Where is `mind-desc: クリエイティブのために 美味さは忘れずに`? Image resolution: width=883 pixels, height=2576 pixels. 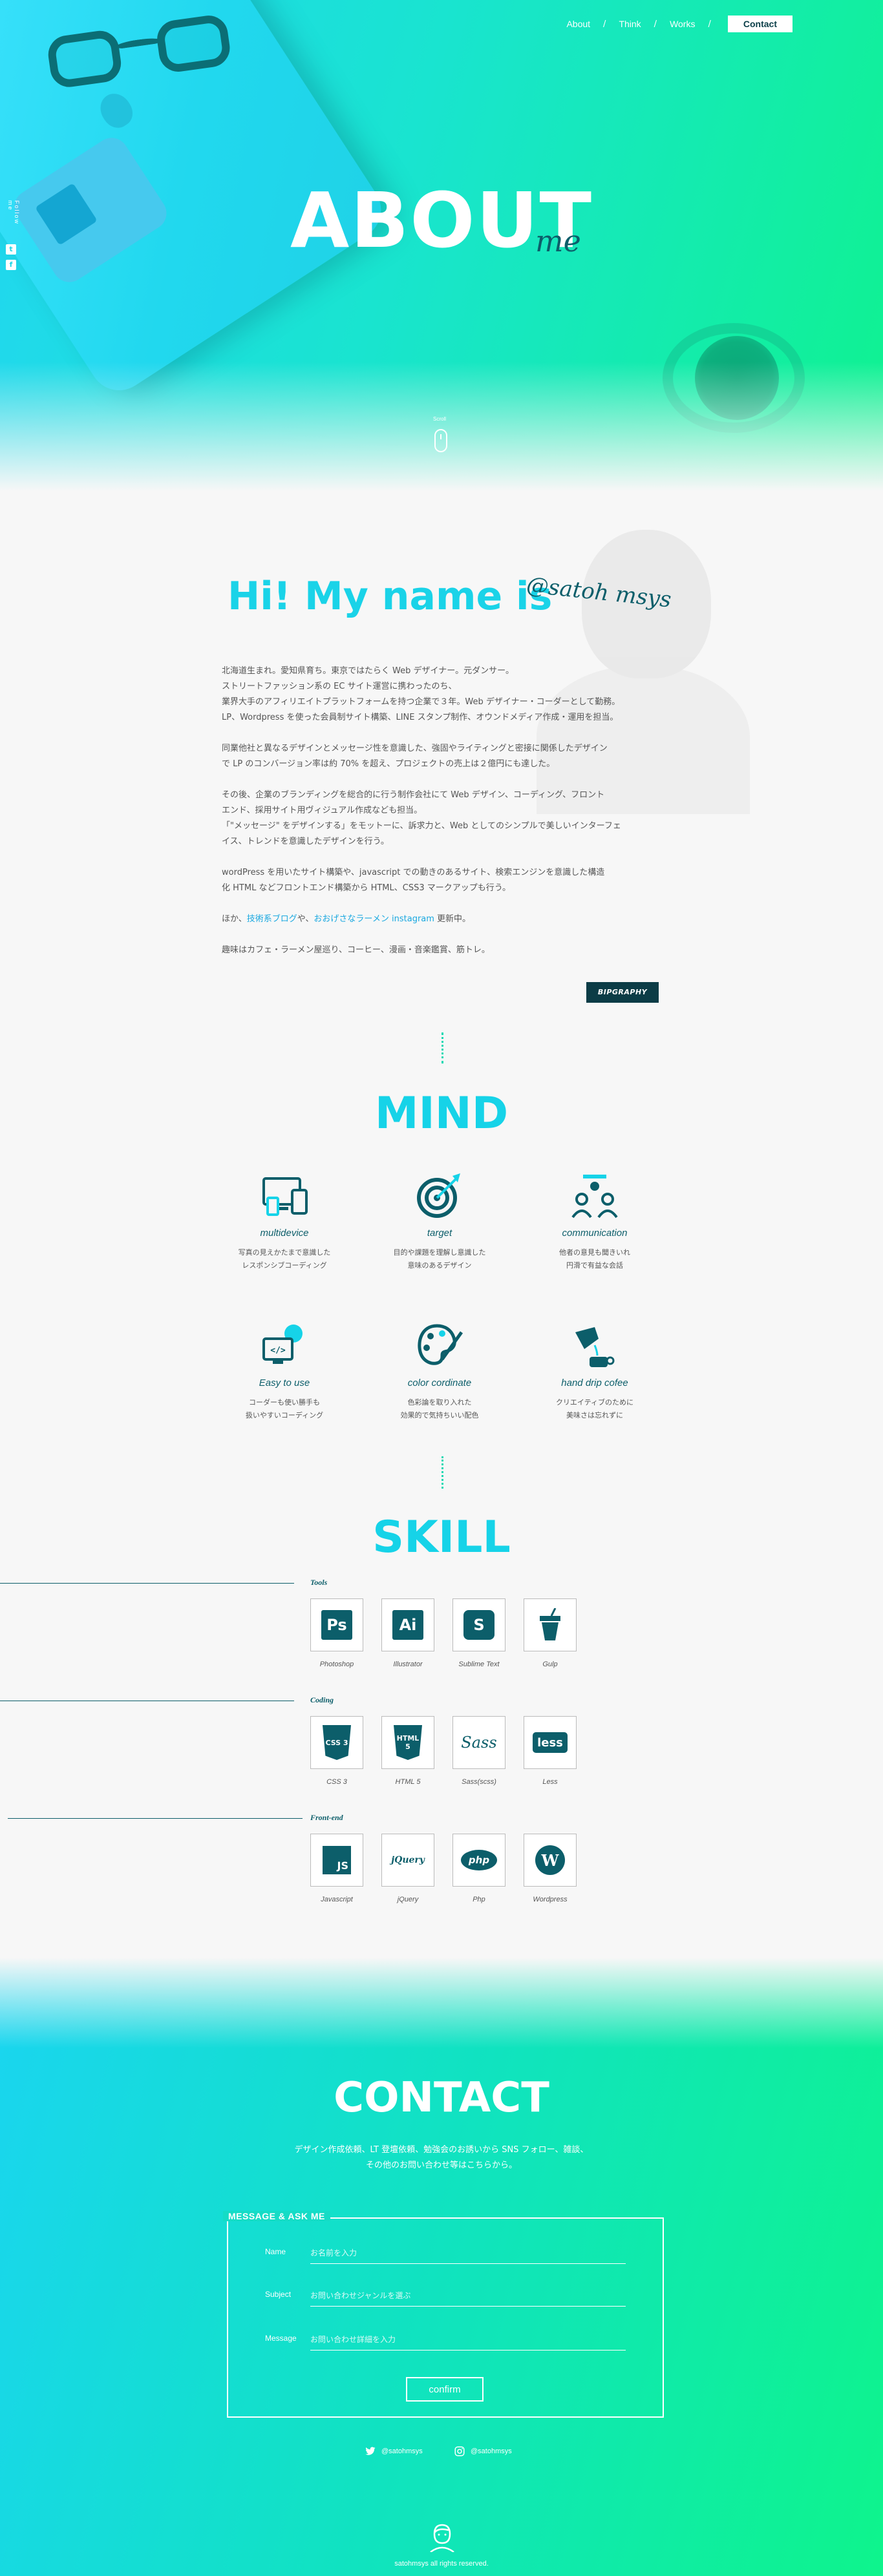 mind-desc: クリエイティブのために 美味さは忘れずに is located at coordinates (594, 1408).